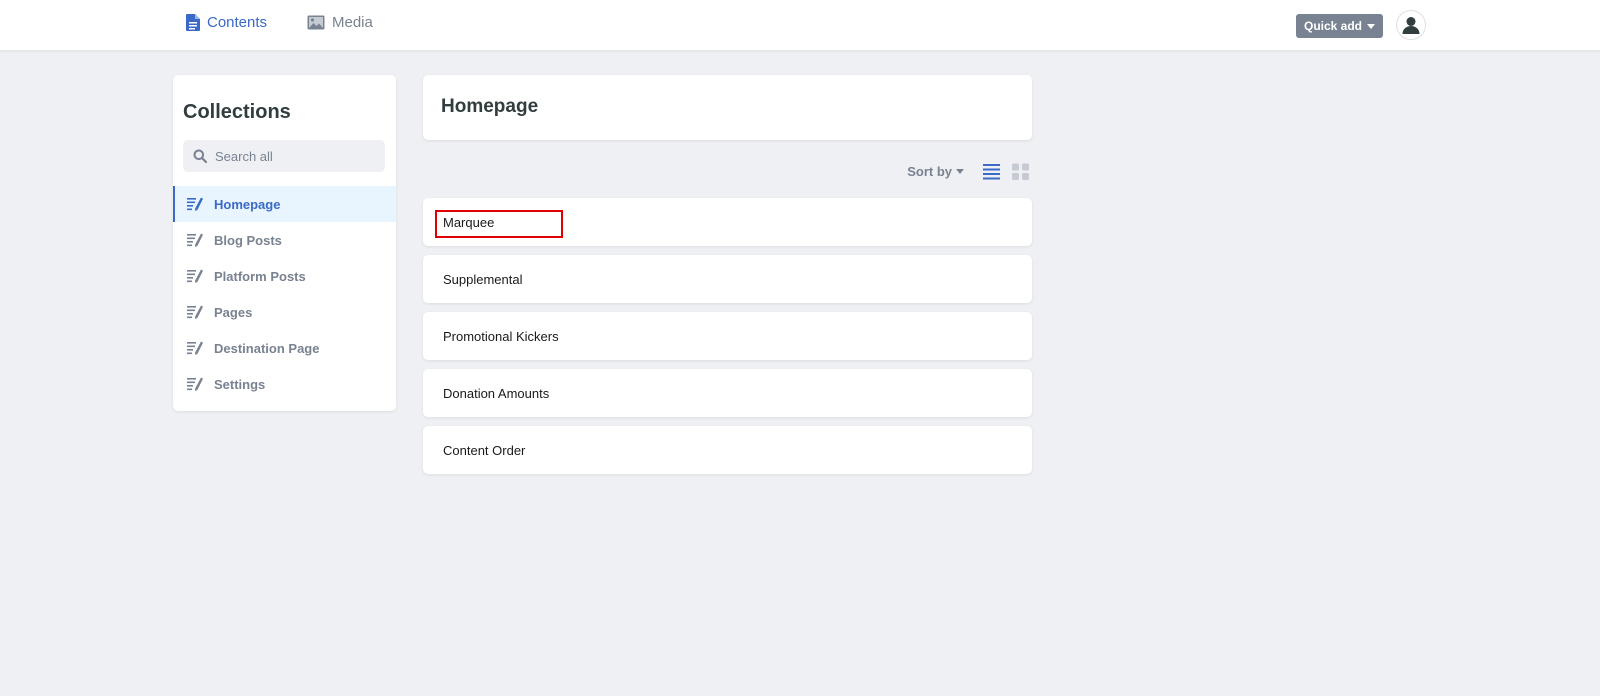 The image size is (1600, 696). I want to click on list-item-label: Donation Amounts, so click(496, 393).